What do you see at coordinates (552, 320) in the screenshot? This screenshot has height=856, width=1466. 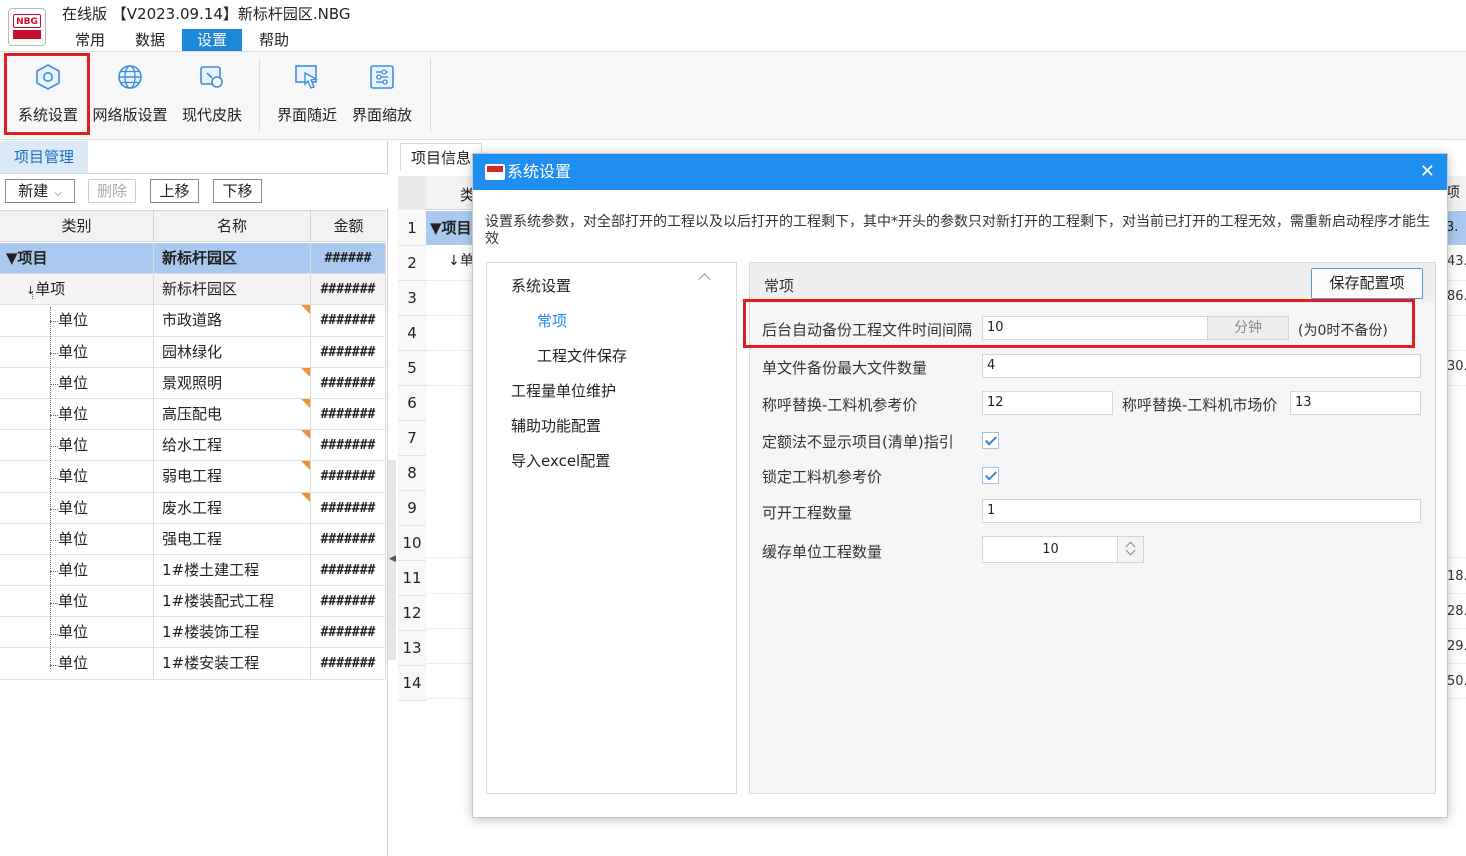 I see `nav-item-general: 常项` at bounding box center [552, 320].